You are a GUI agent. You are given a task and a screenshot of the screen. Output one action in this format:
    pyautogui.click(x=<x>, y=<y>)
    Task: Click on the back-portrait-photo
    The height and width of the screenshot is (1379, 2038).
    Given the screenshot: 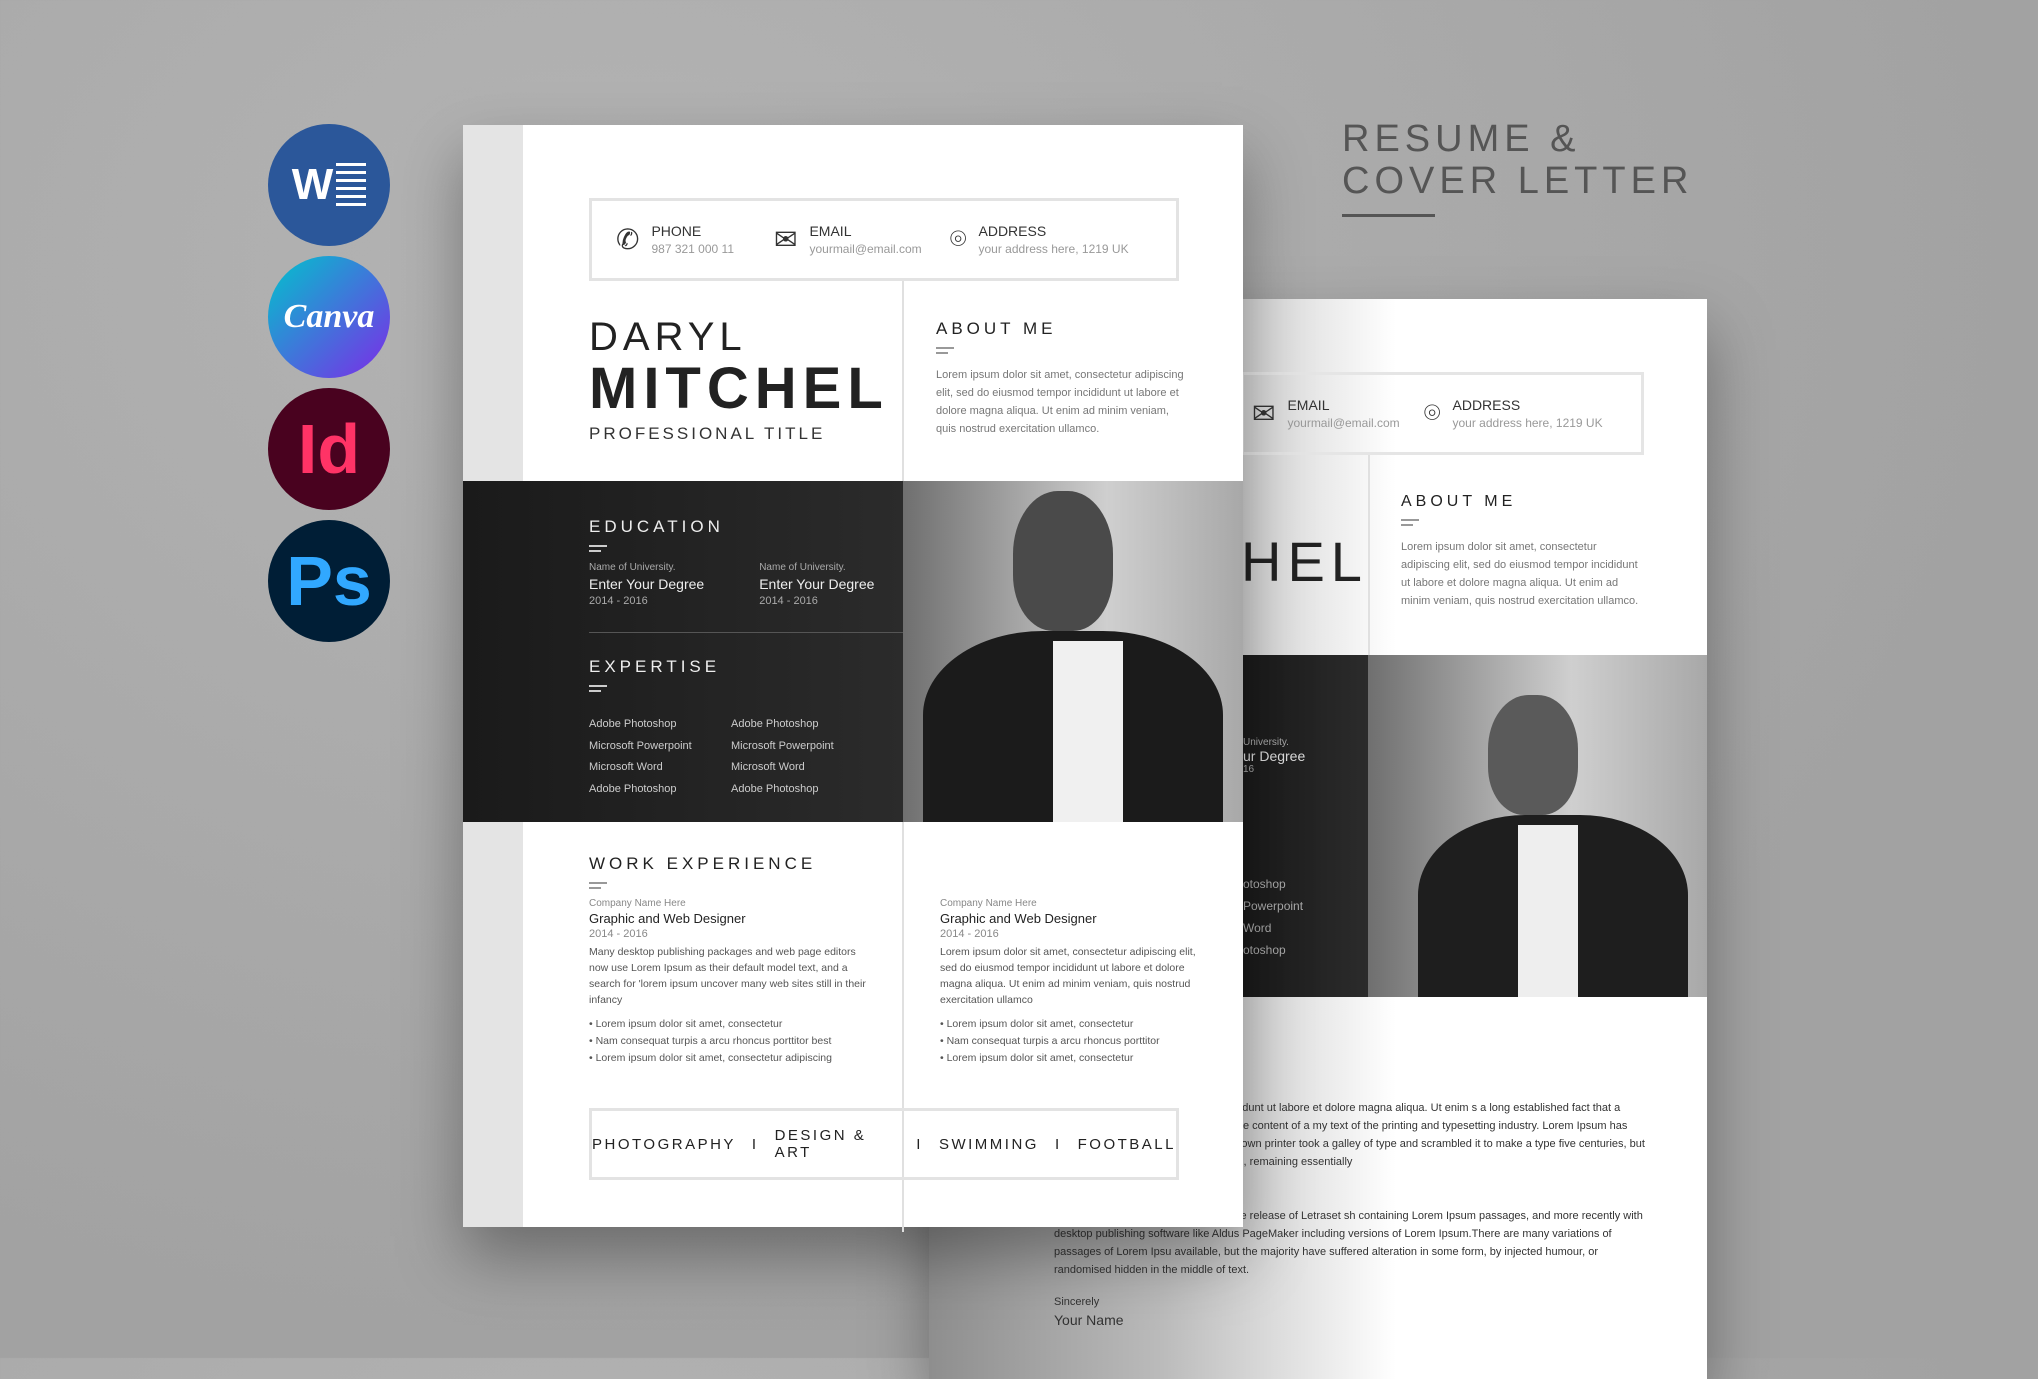 What is the action you would take?
    pyautogui.click(x=1537, y=826)
    